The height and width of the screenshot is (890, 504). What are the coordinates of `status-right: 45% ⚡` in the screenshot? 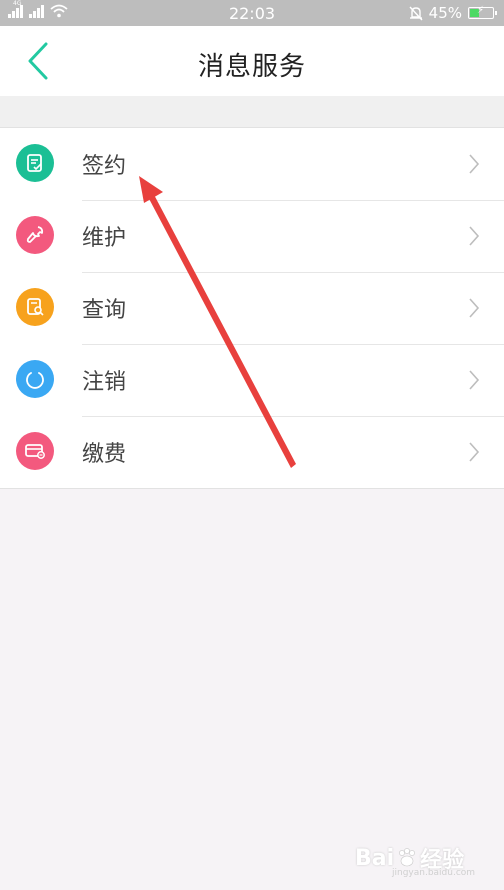 It's located at (453, 13).